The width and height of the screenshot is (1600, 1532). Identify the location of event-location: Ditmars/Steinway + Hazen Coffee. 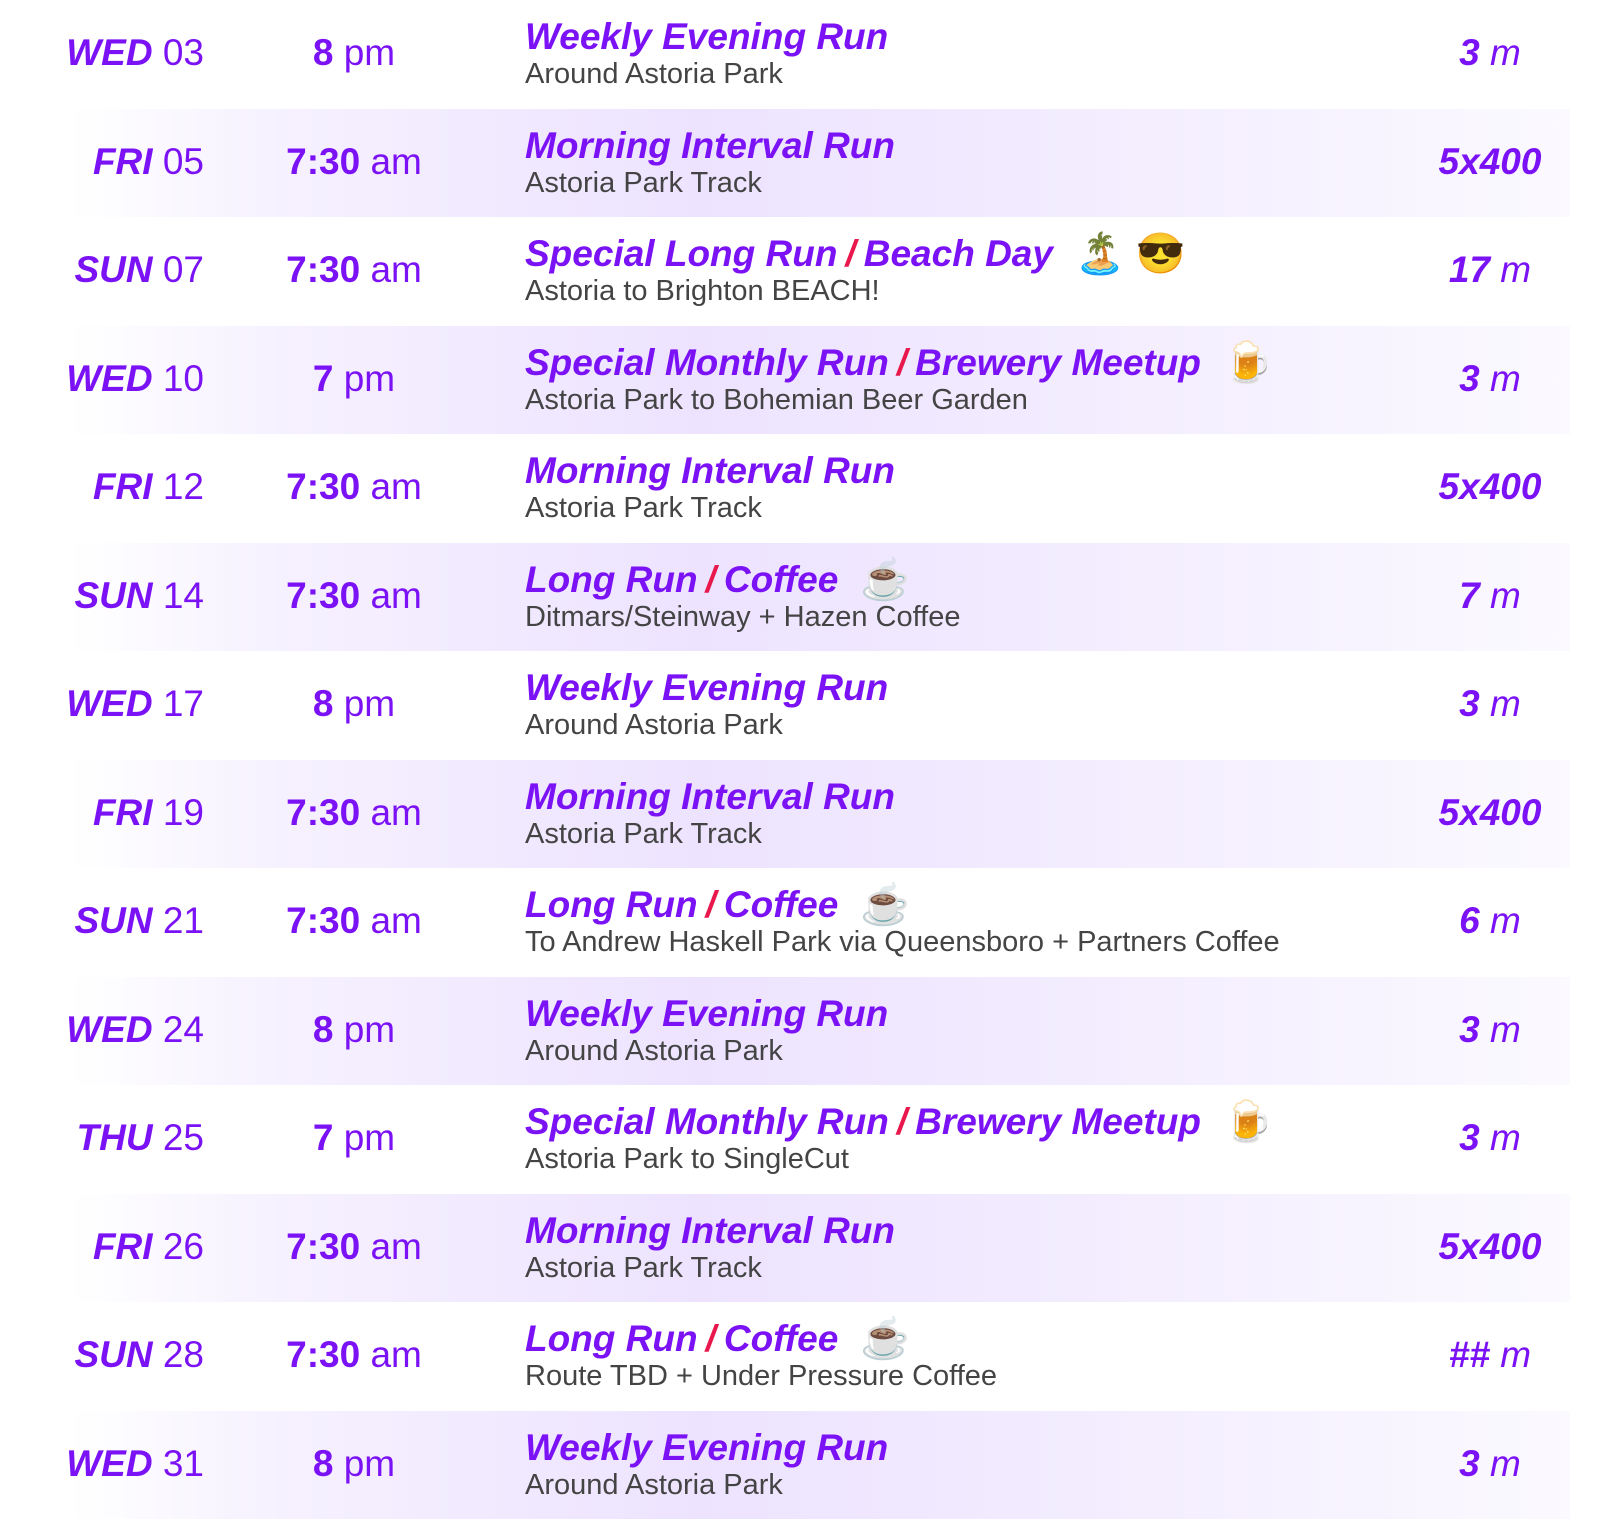
(743, 616).